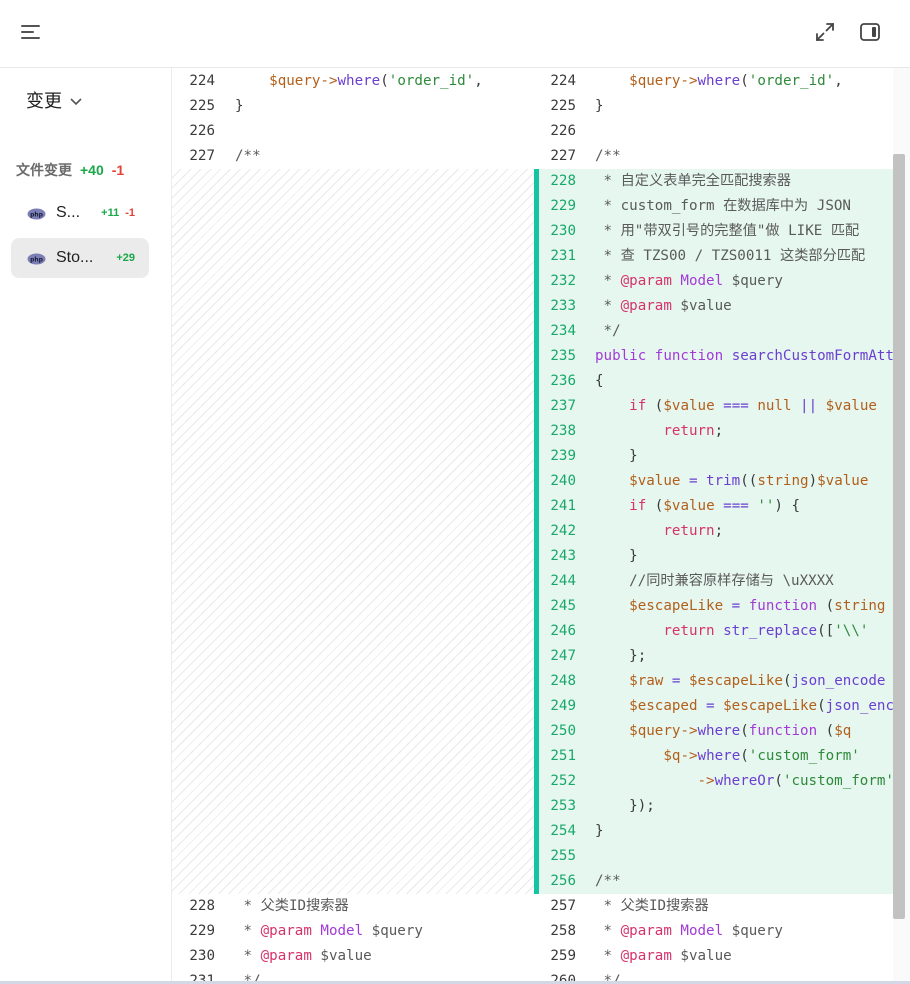  What do you see at coordinates (652, 906) in the screenshot?
I see `code-token: * 父类ID搜索器` at bounding box center [652, 906].